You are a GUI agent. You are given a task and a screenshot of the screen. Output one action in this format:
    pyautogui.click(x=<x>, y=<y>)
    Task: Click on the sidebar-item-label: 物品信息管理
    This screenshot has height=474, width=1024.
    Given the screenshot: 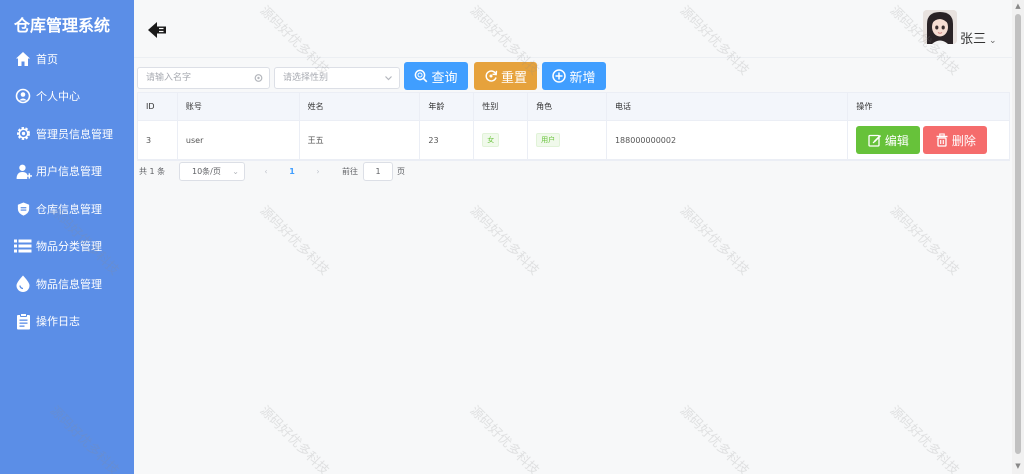 What is the action you would take?
    pyautogui.click(x=69, y=284)
    